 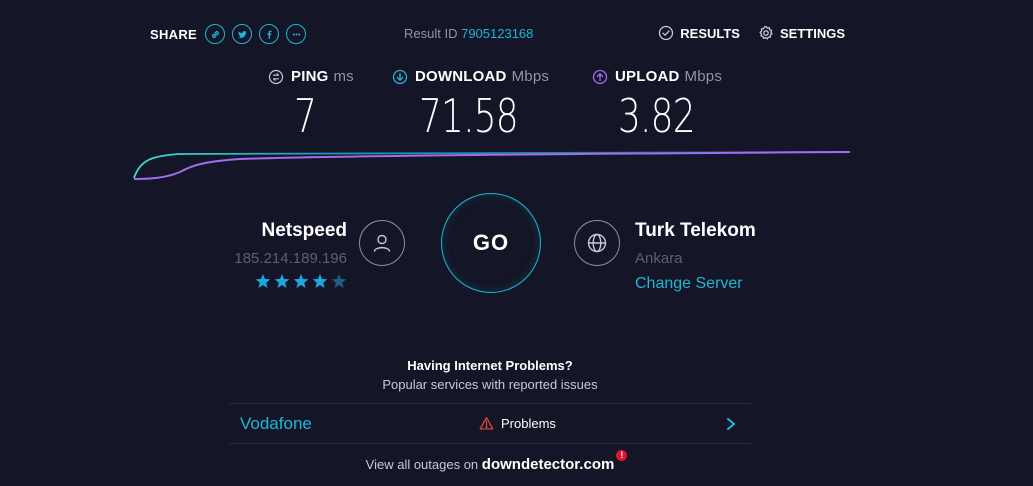 I want to click on upload-value: 3.82, so click(x=657, y=116).